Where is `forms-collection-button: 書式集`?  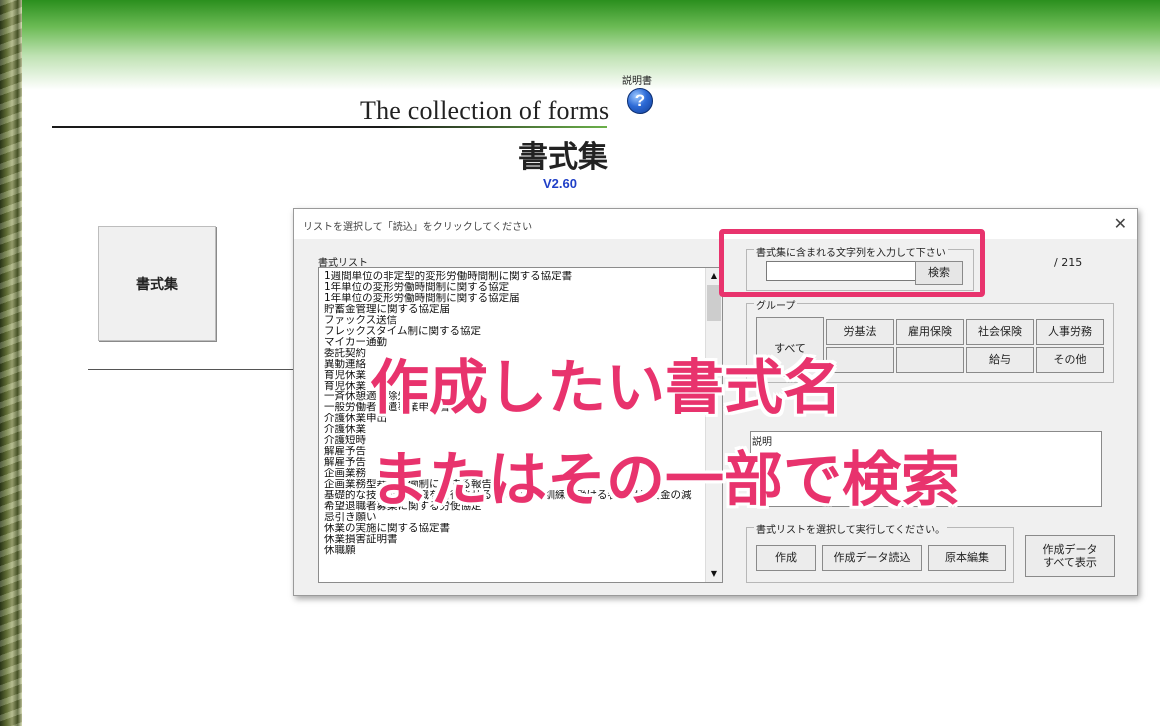
forms-collection-button: 書式集 is located at coordinates (157, 283).